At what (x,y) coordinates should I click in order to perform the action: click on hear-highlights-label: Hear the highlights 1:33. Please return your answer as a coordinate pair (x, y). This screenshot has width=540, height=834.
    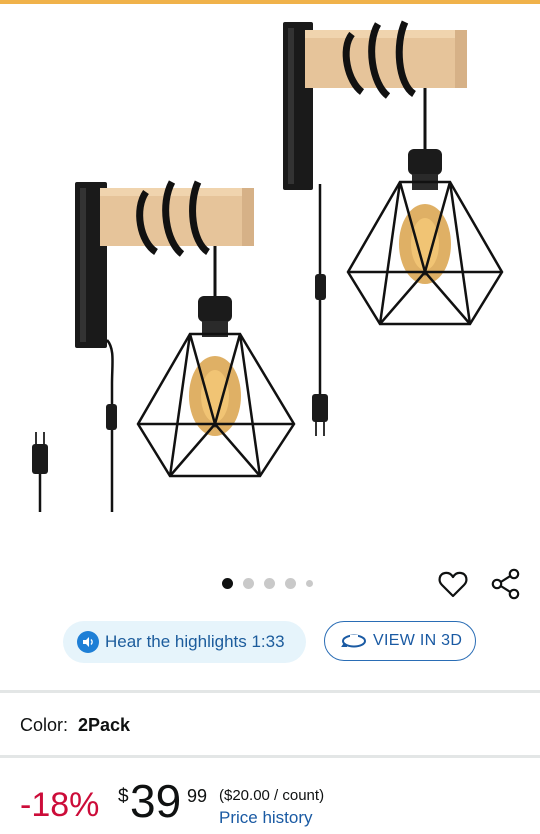
    Looking at the image, I should click on (195, 641).